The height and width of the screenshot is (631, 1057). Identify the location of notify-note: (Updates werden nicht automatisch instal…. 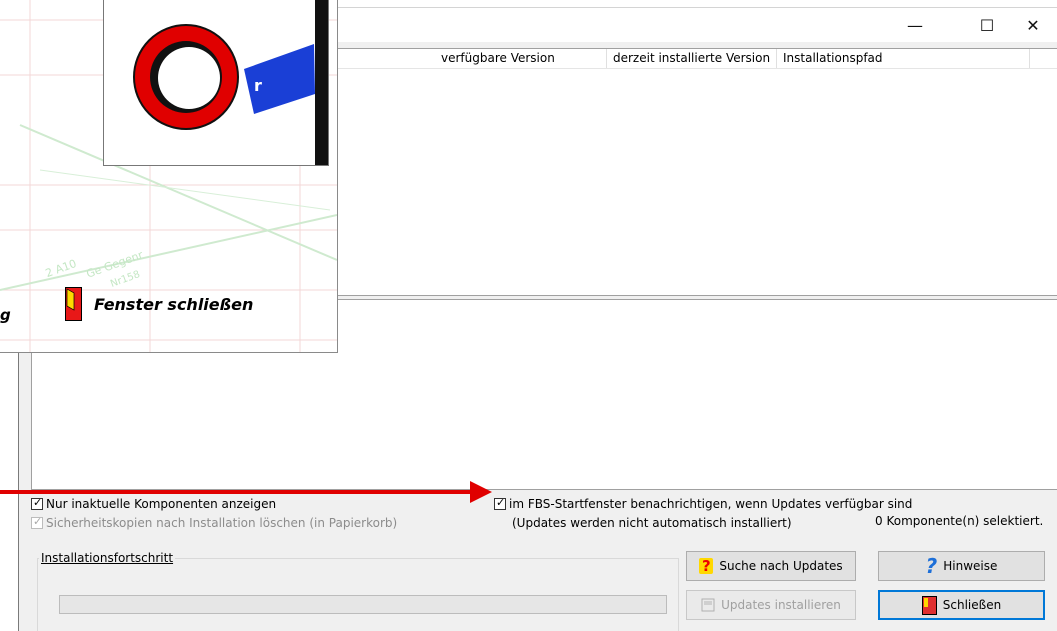
(652, 523).